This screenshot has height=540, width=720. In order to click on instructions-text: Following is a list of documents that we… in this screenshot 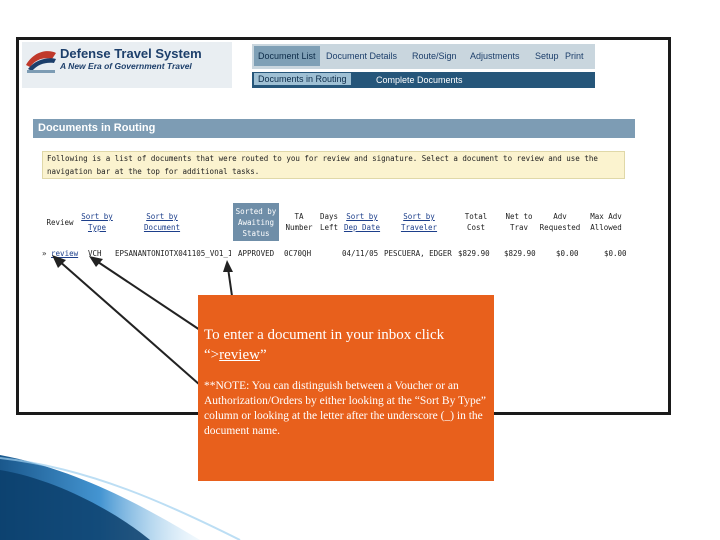, I will do `click(333, 165)`.